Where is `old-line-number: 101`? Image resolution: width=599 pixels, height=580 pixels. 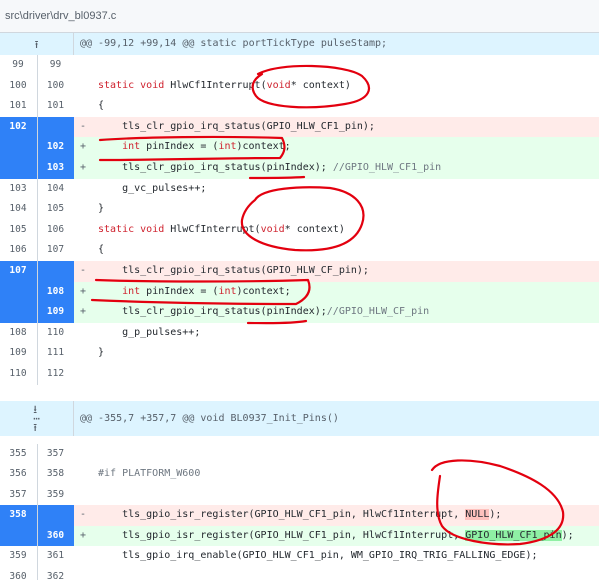 old-line-number: 101 is located at coordinates (18, 106).